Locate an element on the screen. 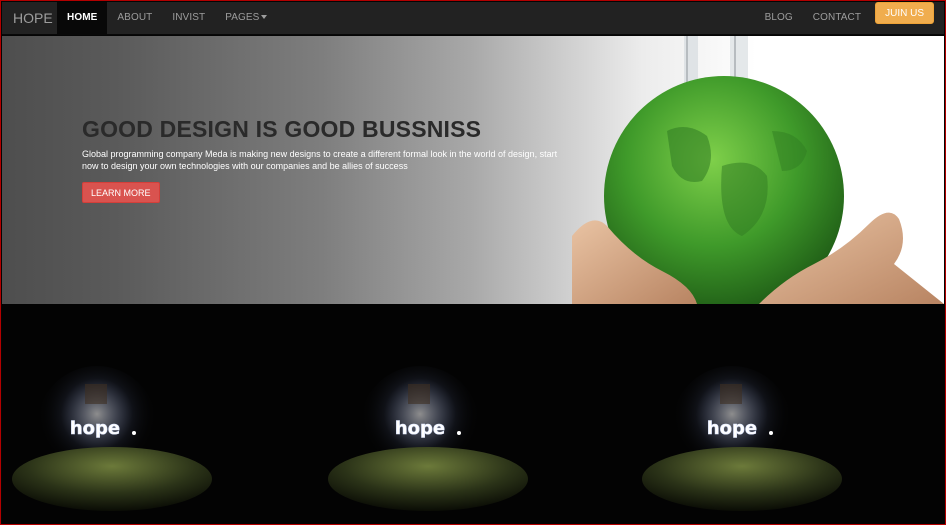 This screenshot has width=946, height=525. learn-more-button: LEARN MORE is located at coordinates (121, 192).